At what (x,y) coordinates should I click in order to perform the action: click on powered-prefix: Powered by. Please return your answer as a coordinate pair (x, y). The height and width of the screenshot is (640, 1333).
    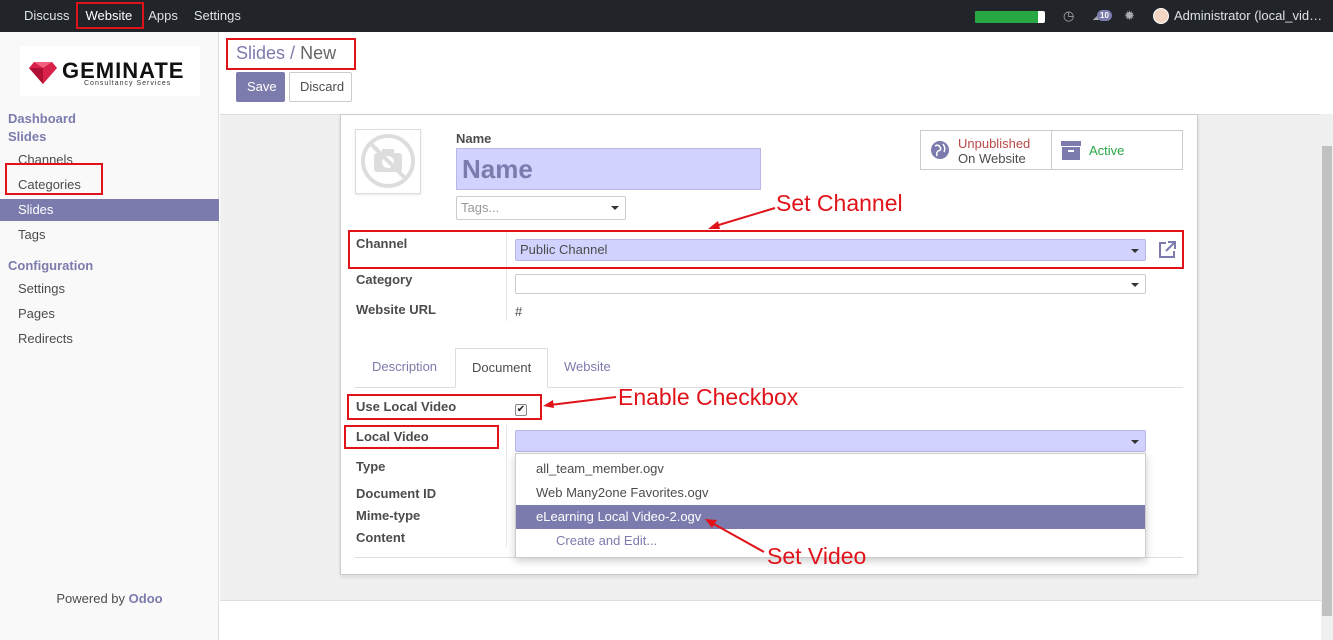
    Looking at the image, I should click on (92, 598).